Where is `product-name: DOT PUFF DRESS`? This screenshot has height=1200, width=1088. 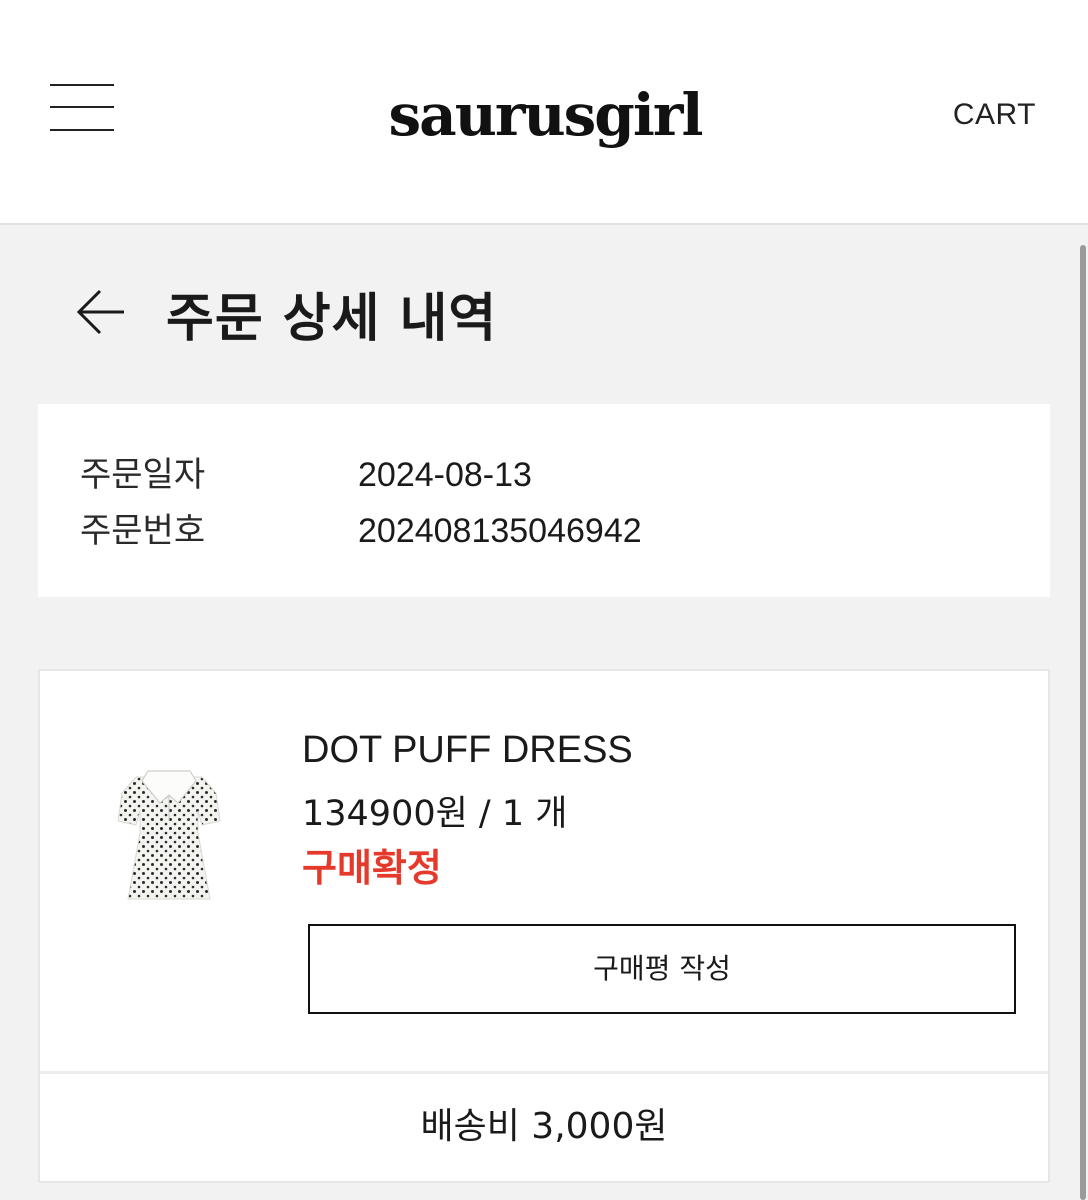
product-name: DOT PUFF DRESS is located at coordinates (467, 750).